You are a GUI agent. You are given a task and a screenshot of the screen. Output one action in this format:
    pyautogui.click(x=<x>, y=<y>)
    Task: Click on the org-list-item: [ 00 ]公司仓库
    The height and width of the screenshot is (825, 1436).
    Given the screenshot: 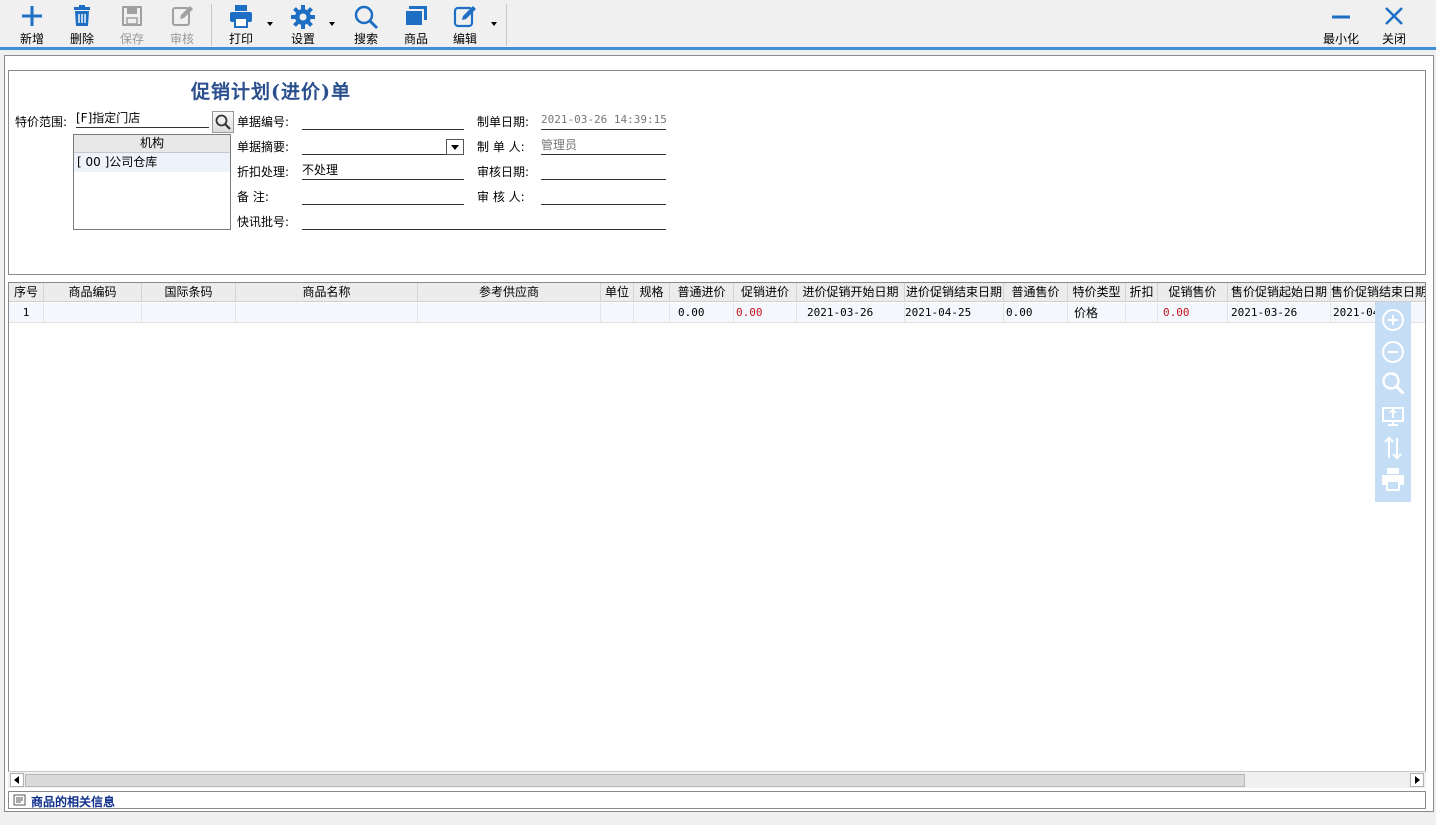 What is the action you would take?
    pyautogui.click(x=152, y=162)
    